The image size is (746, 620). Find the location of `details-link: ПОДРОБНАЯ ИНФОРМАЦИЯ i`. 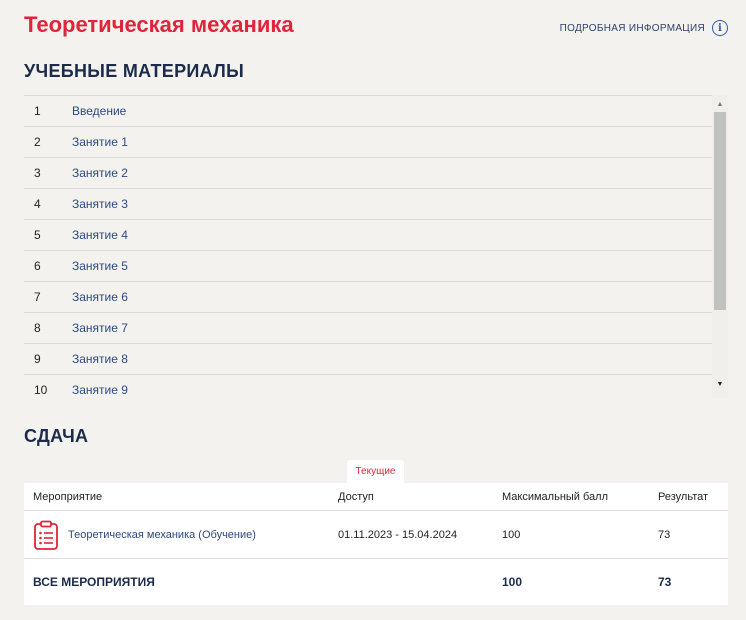

details-link: ПОДРОБНАЯ ИНФОРМАЦИЯ i is located at coordinates (644, 28).